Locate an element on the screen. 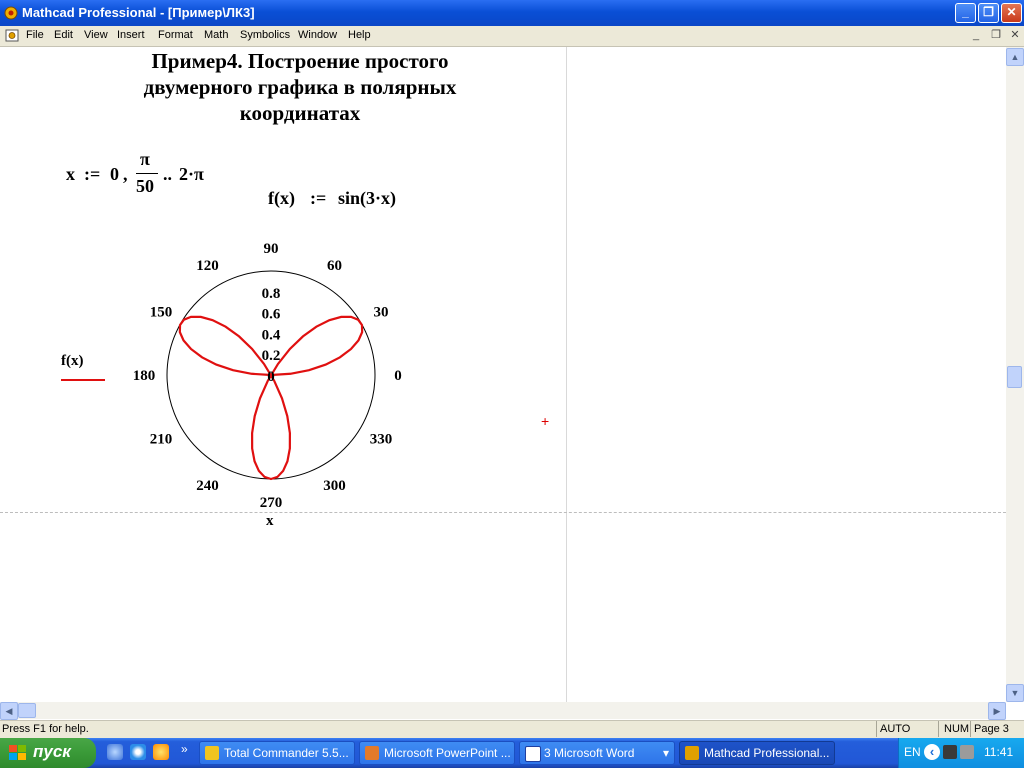  quicklaunch-ie-icon is located at coordinates (138, 752).